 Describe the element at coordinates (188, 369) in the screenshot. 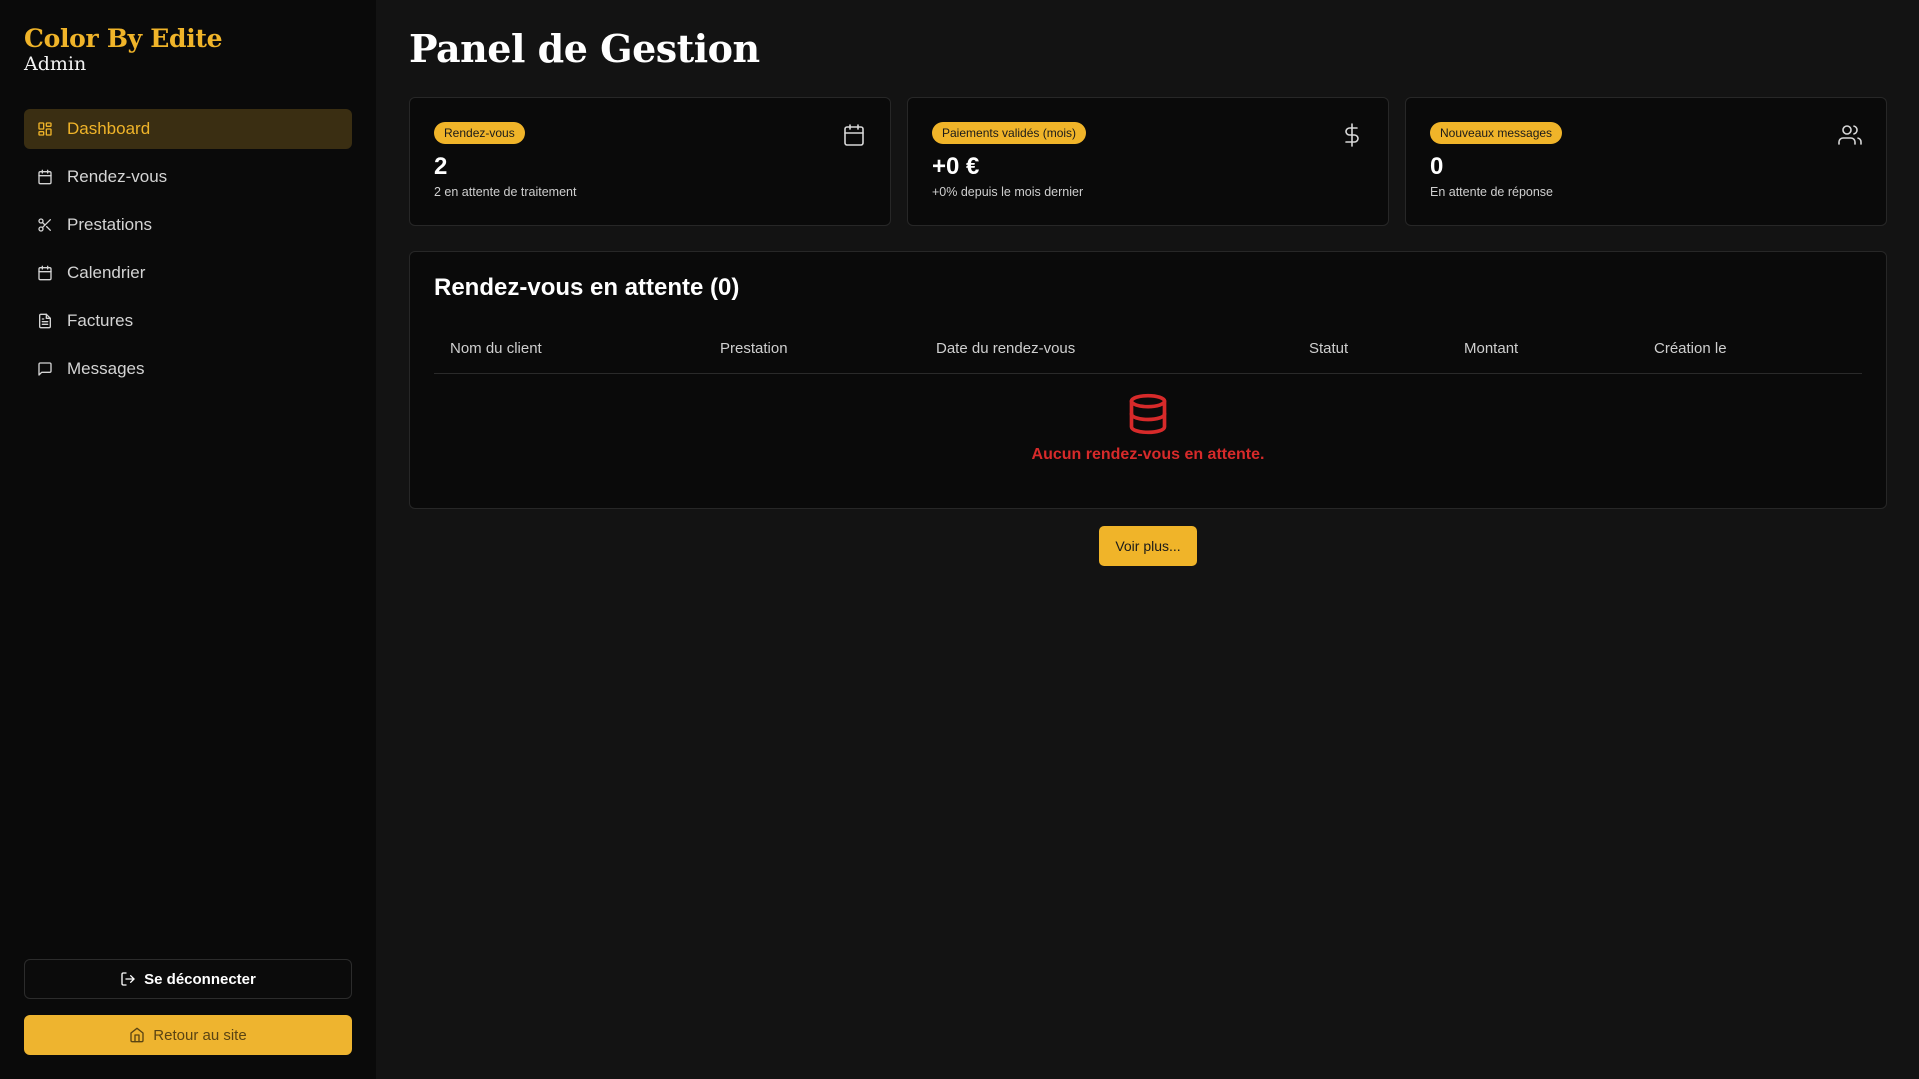

I see `sidebar-item-messages: Messages` at that location.